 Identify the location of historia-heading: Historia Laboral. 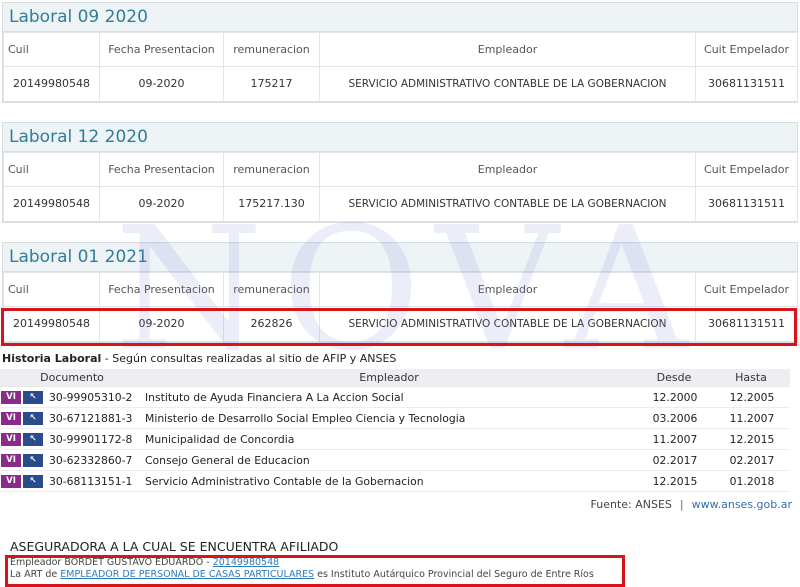
(52, 358).